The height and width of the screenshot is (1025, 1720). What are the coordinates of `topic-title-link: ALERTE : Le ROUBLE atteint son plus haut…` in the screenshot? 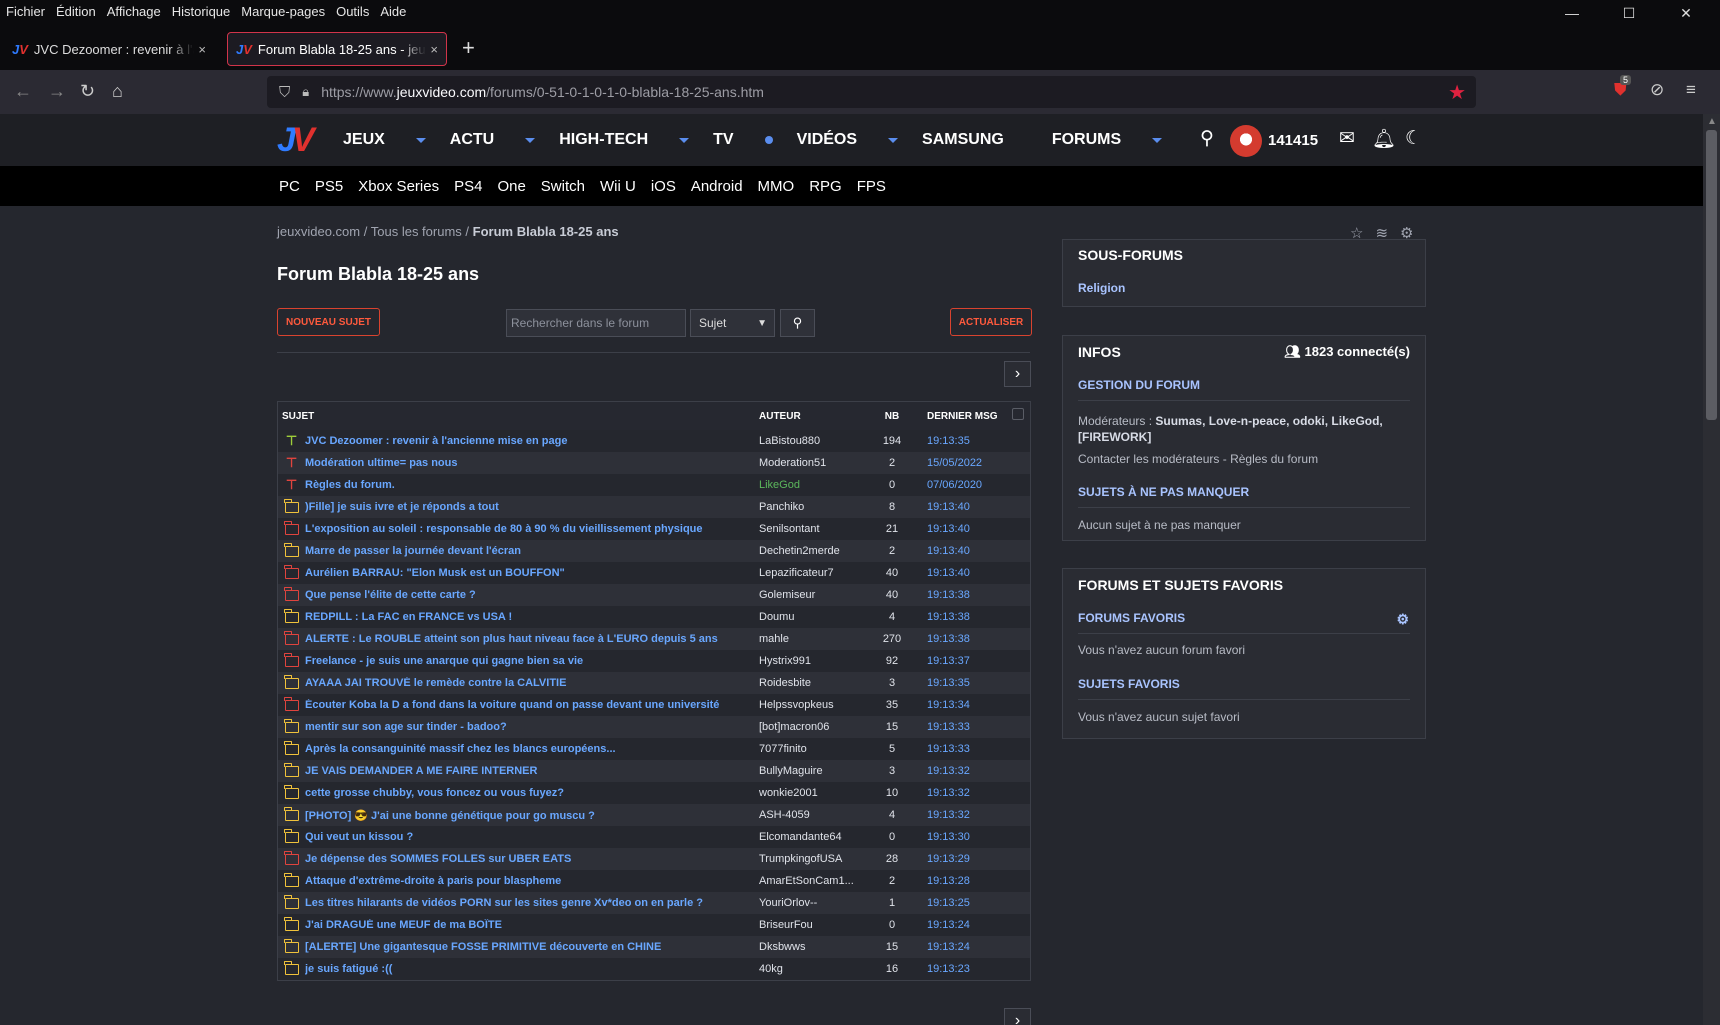 It's located at (532, 639).